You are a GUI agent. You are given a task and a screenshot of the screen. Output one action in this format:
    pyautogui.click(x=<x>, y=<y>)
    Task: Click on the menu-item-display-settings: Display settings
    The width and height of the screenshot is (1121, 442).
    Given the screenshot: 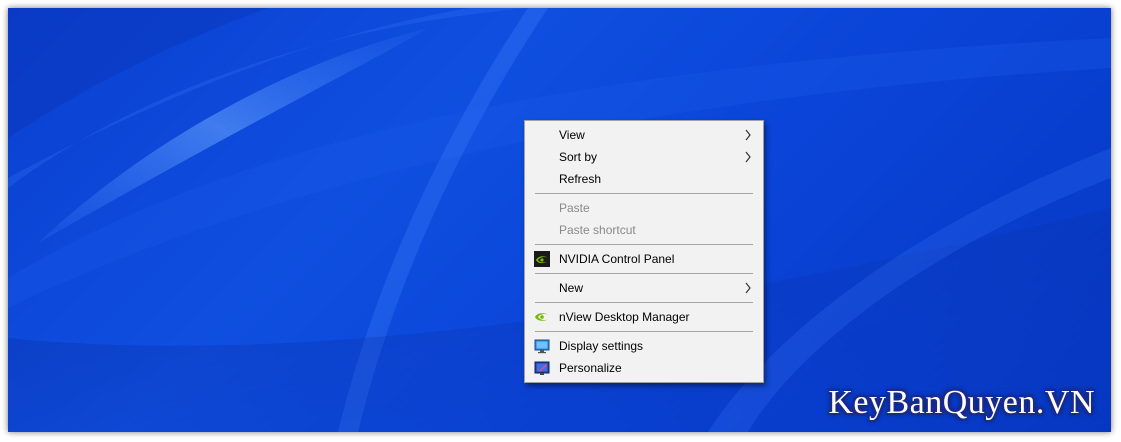 What is the action you would take?
    pyautogui.click(x=644, y=346)
    